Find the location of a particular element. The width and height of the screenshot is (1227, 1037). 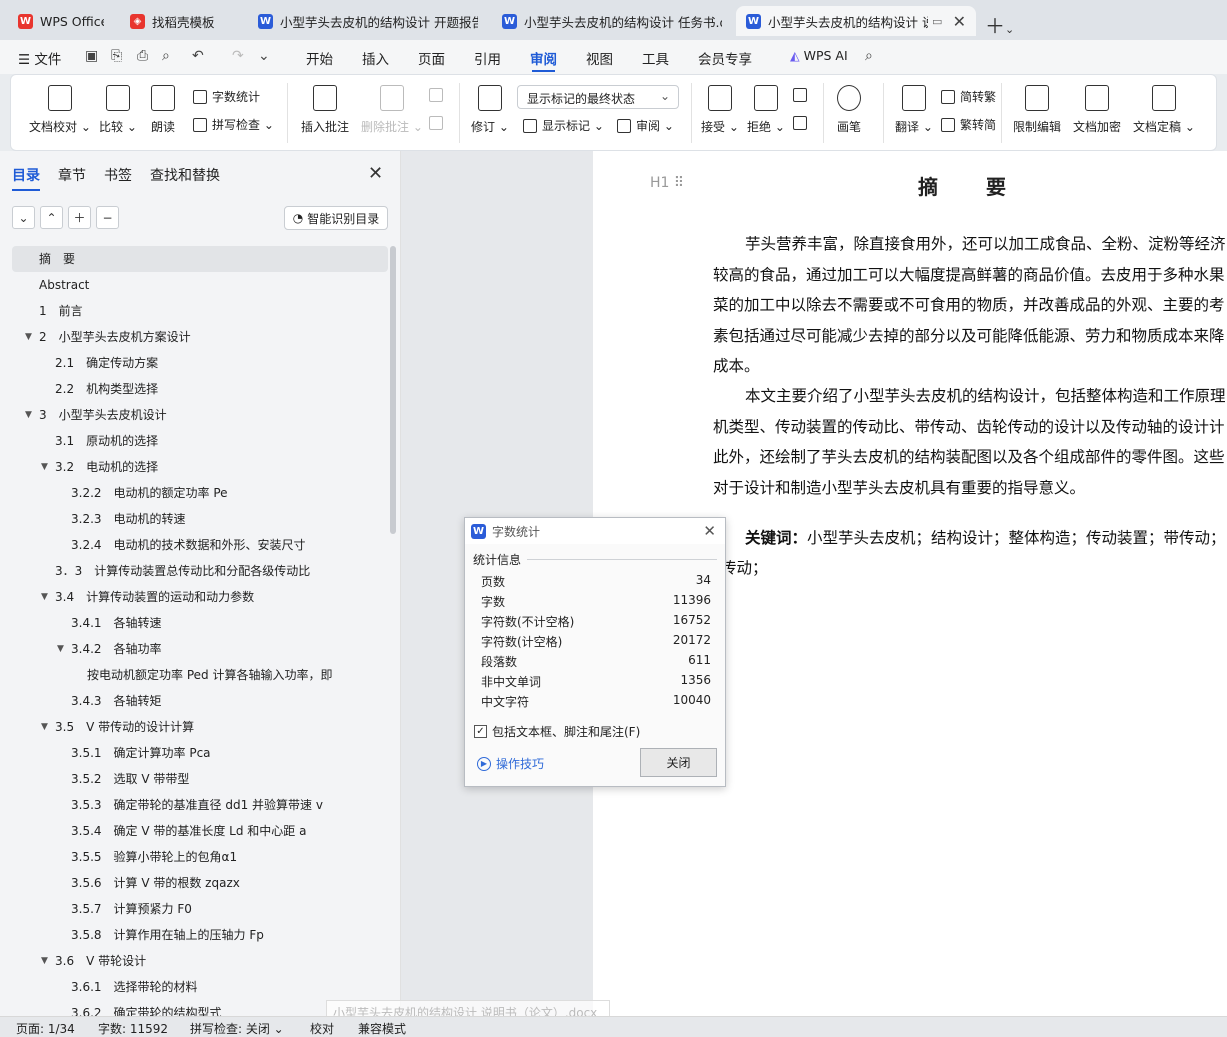

share-icon: ⎘ is located at coordinates (116, 56).